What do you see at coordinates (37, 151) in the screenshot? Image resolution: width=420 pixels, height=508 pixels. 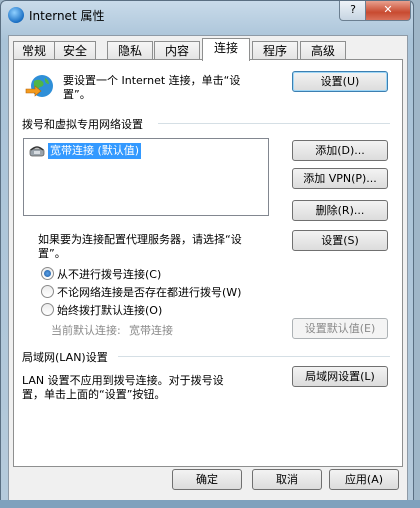 I see `dialup-connection-icon` at bounding box center [37, 151].